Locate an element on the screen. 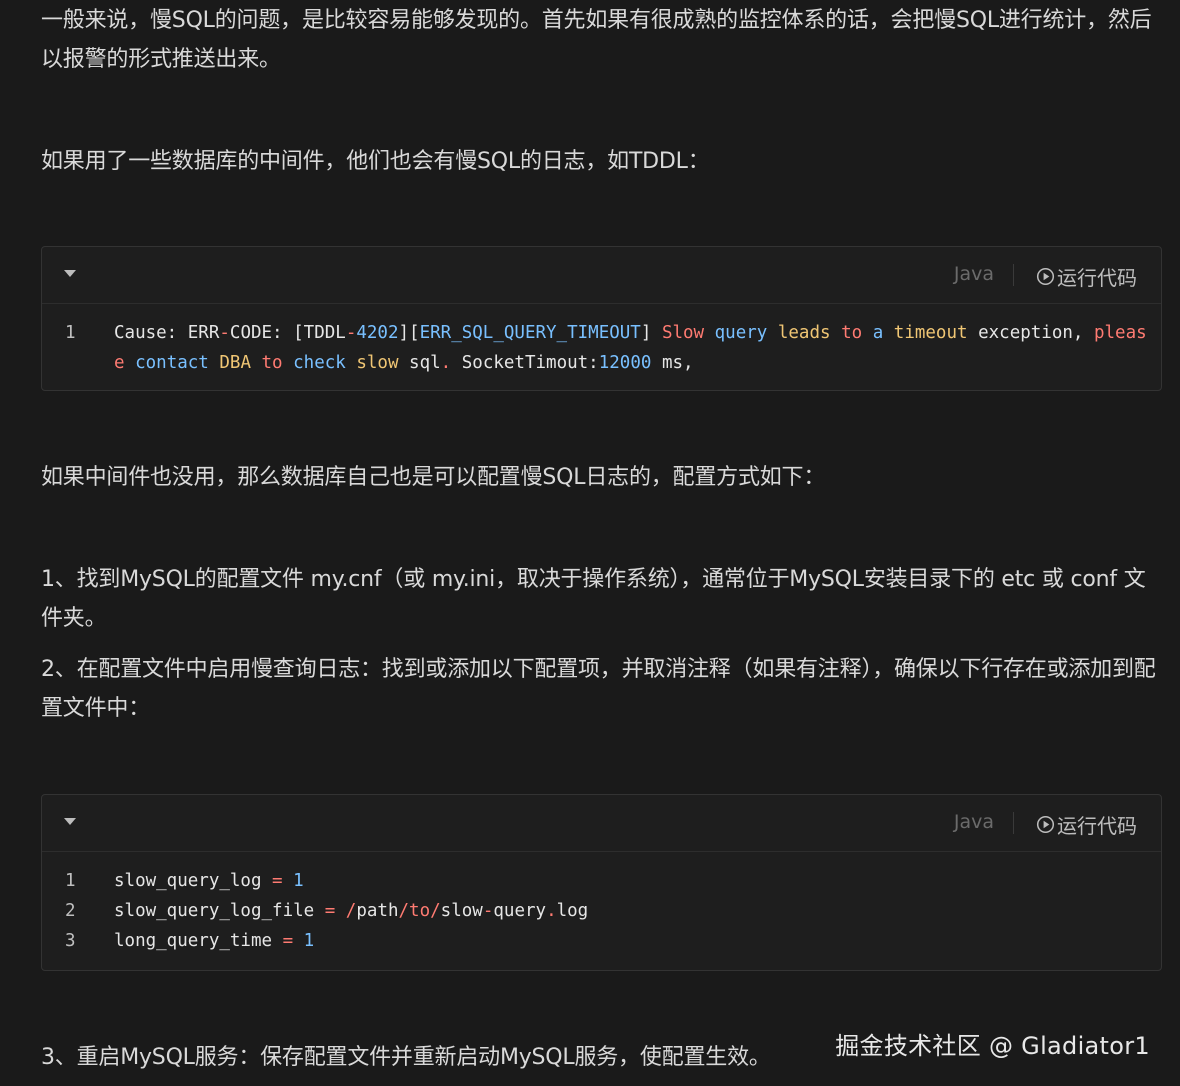 The width and height of the screenshot is (1180, 1086). code-token: sql is located at coordinates (419, 363).